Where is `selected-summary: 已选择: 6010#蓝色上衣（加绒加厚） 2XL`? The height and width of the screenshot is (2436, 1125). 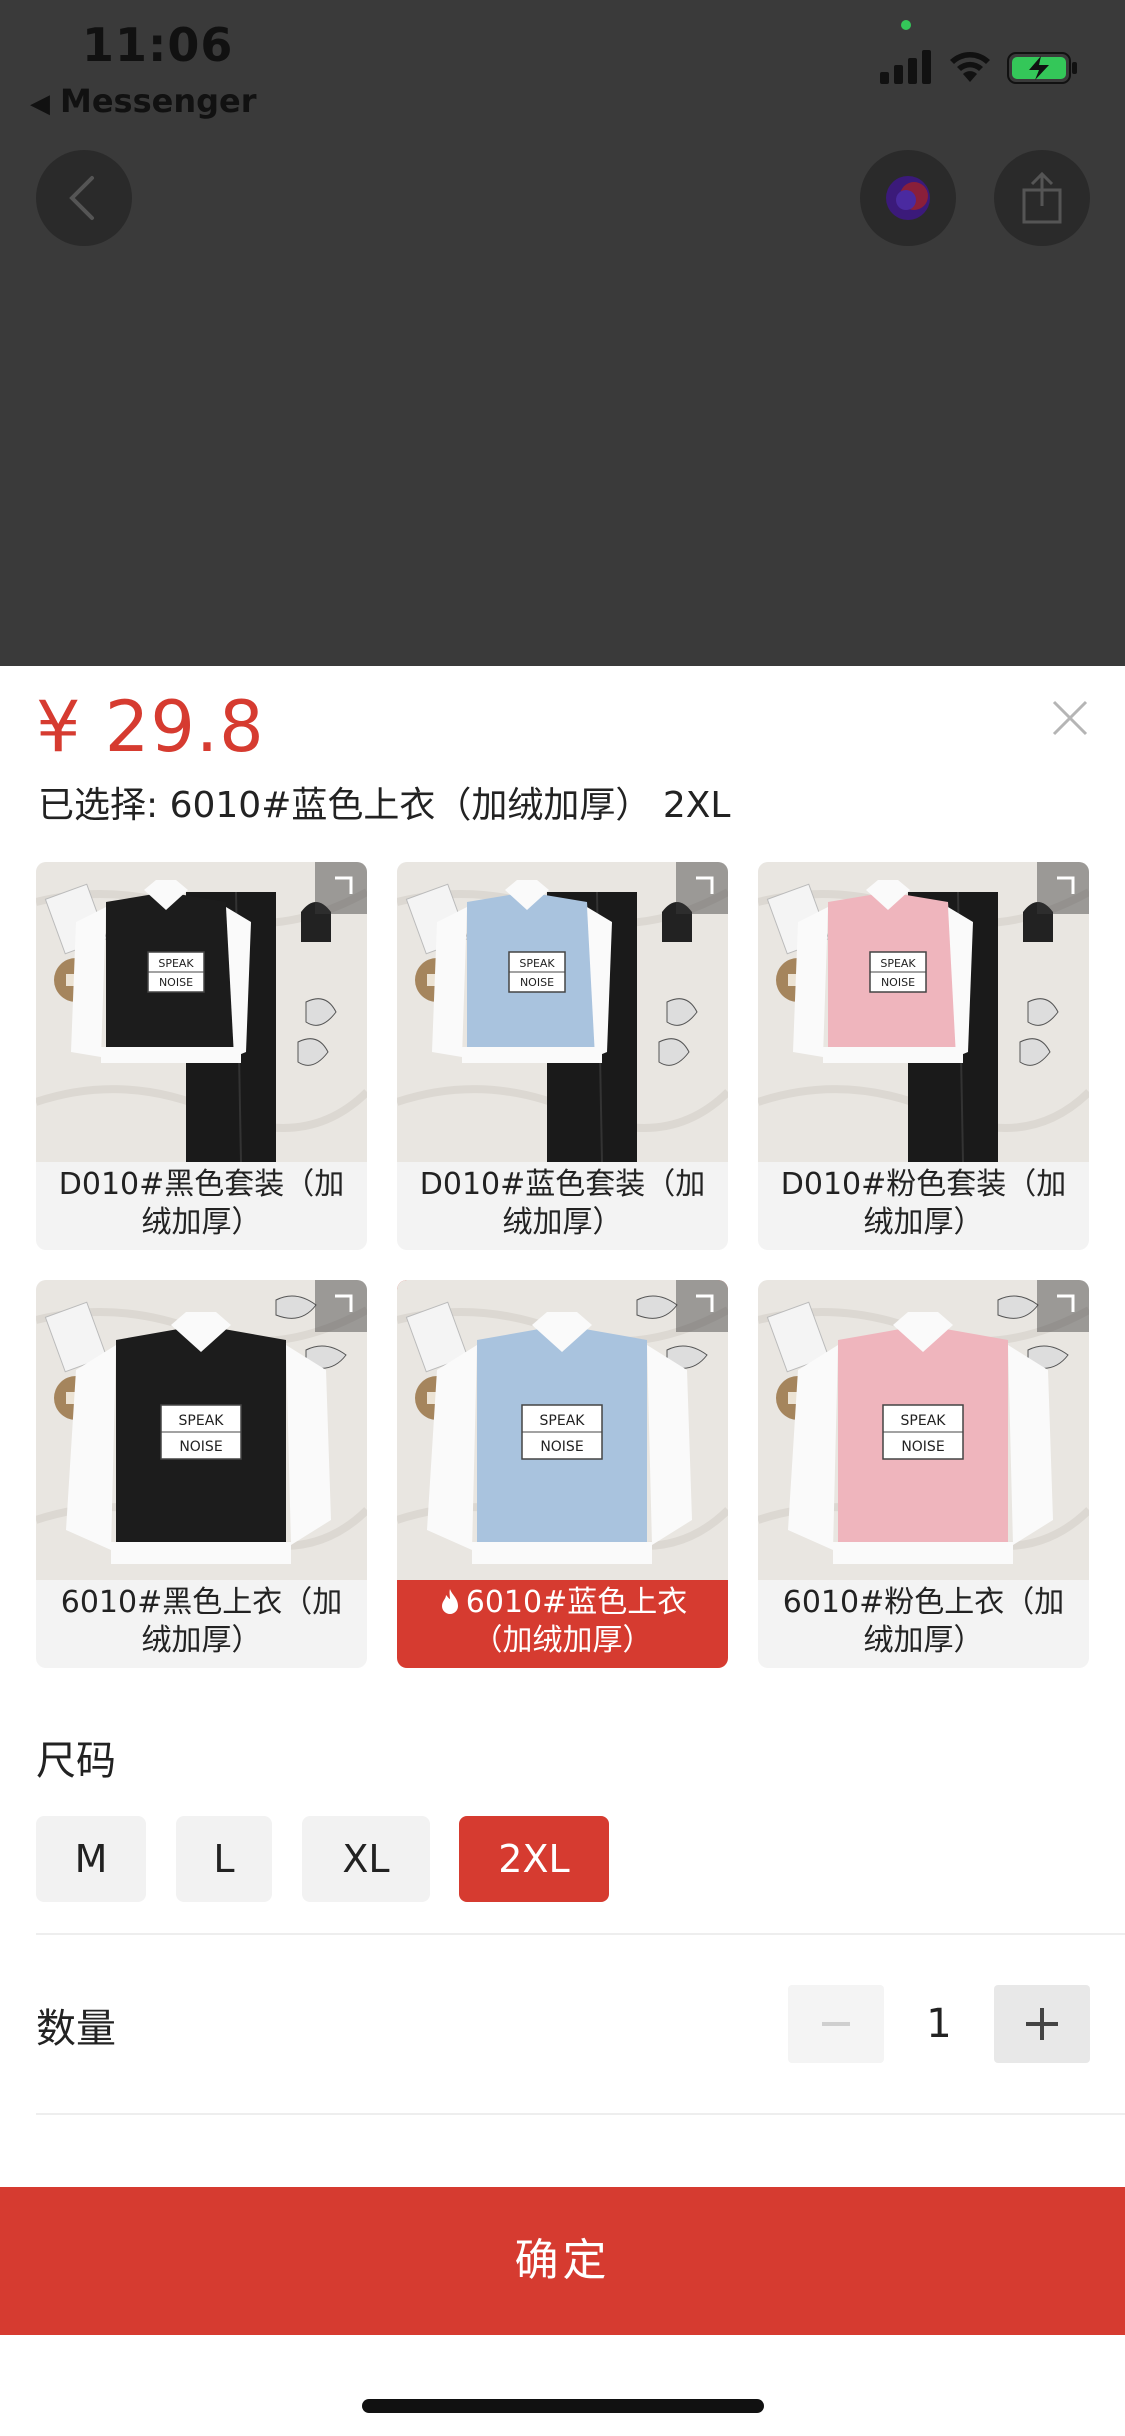 selected-summary: 已选择: 6010#蓝色上衣（加绒加厚） 2XL is located at coordinates (384, 802).